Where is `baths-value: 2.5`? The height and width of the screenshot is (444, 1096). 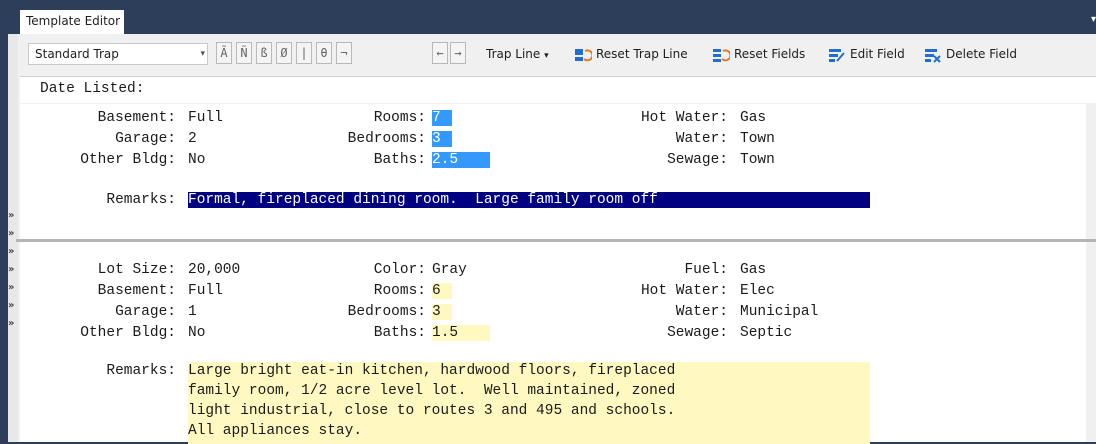
baths-value: 2.5 is located at coordinates (461, 160).